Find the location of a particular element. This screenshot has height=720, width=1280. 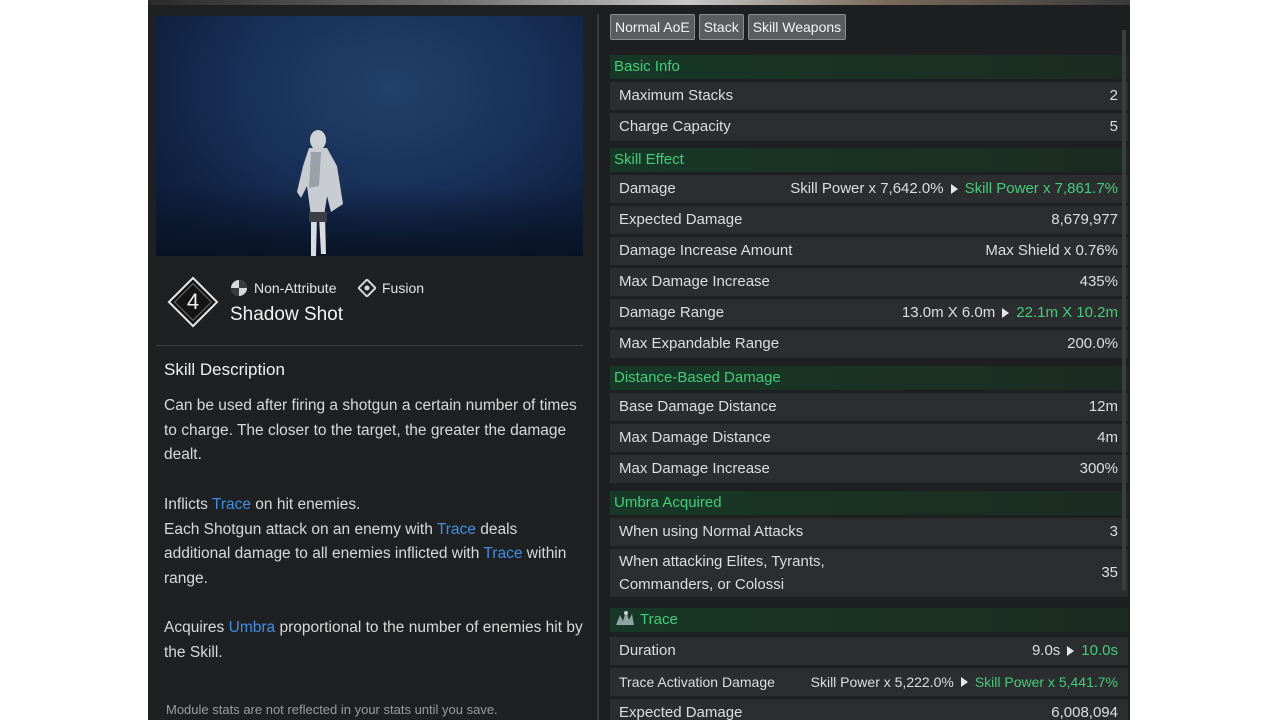

stat-row-base-damage-distance: Base Damage Distance 12m is located at coordinates (869, 407).